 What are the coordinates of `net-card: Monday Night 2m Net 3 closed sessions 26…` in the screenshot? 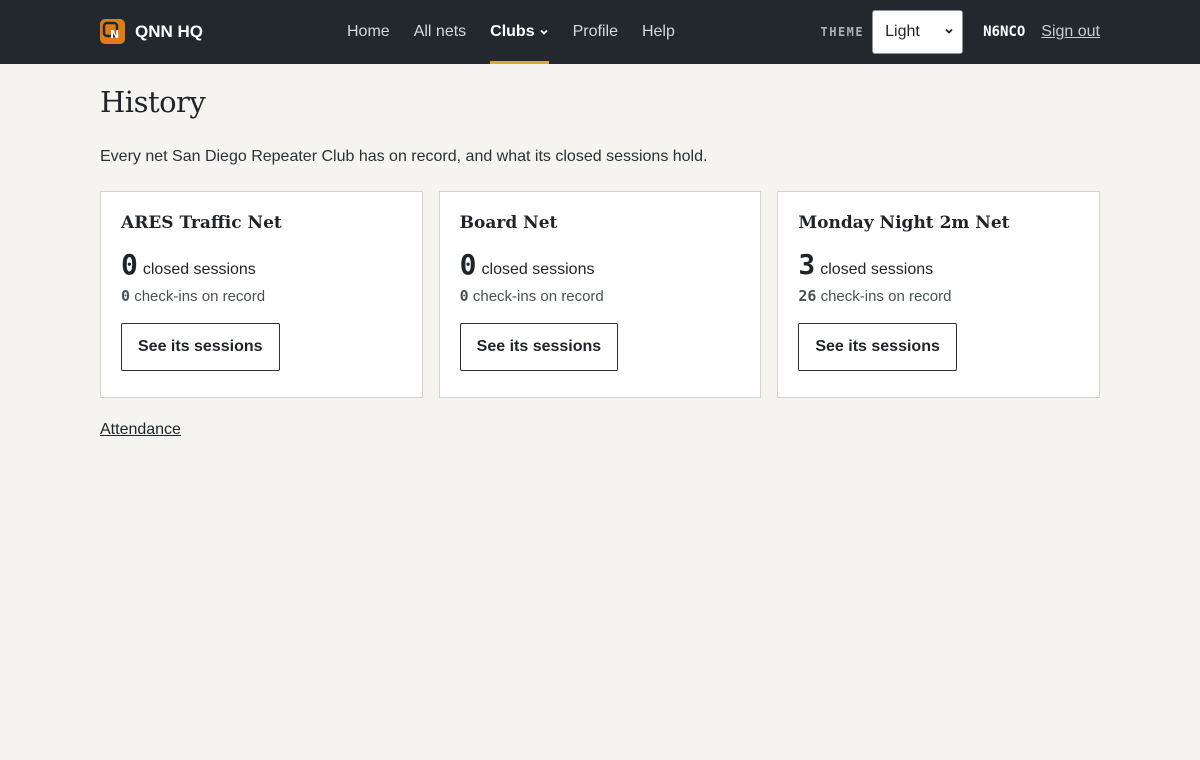 It's located at (939, 294).